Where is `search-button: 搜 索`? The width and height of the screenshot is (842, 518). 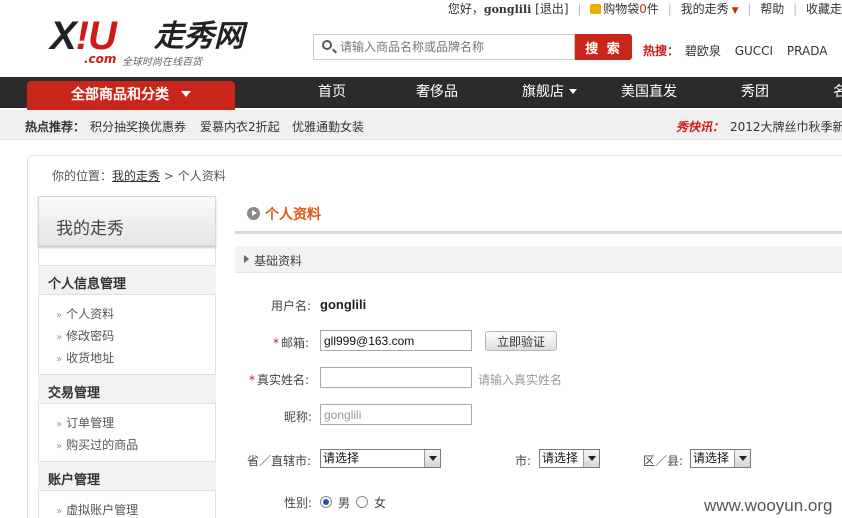
search-button: 搜 索 is located at coordinates (603, 47).